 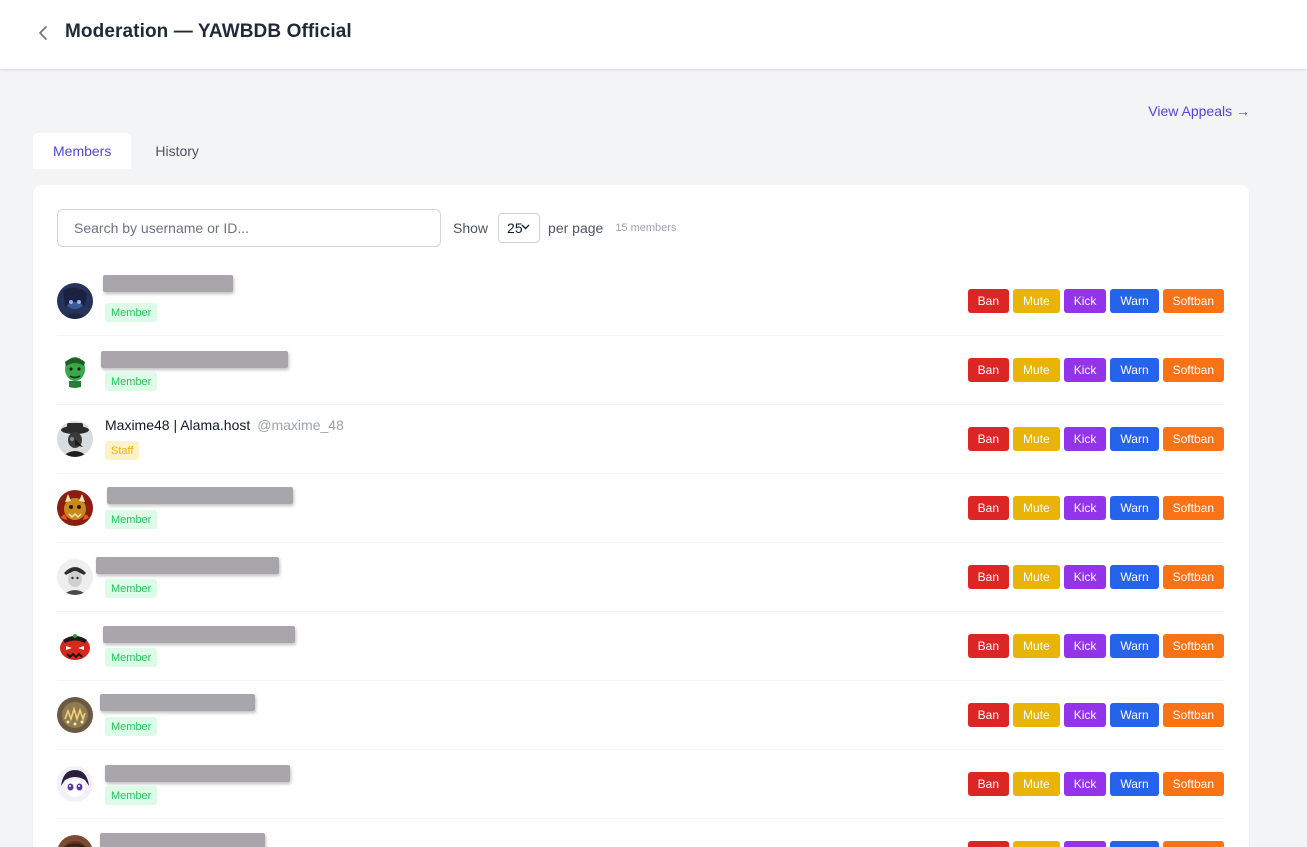 I want to click on per-page-select: 25, so click(x=519, y=228).